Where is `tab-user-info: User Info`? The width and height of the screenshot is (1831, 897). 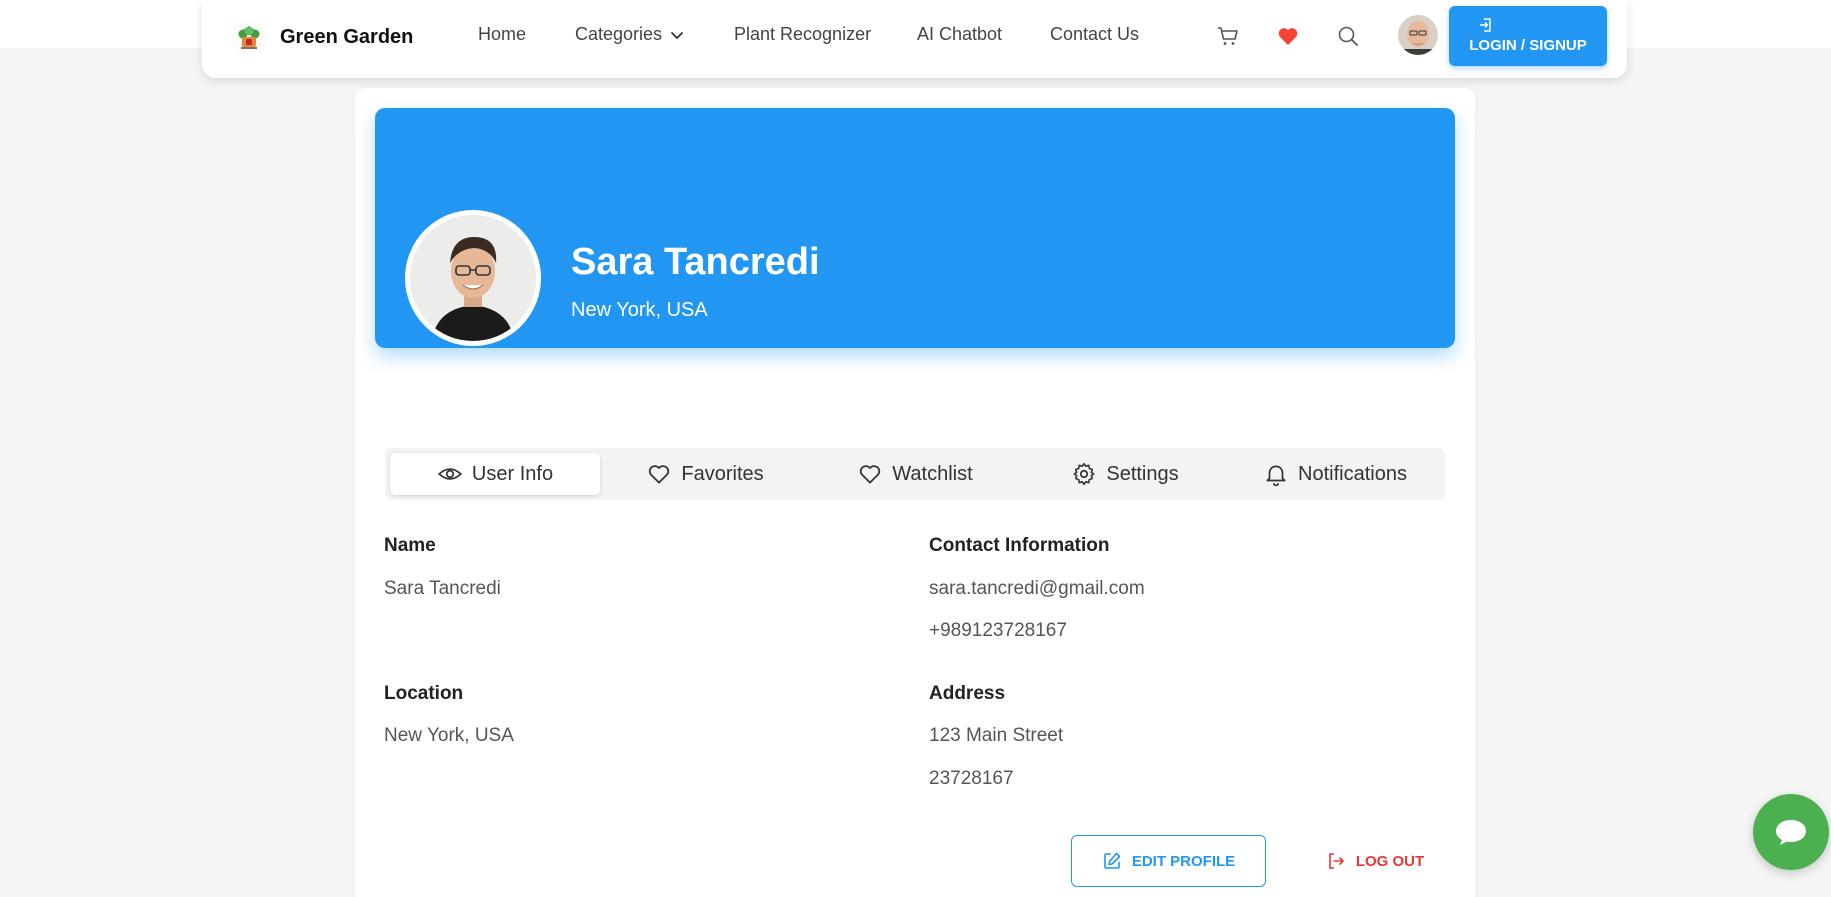
tab-user-info: User Info is located at coordinates (495, 474).